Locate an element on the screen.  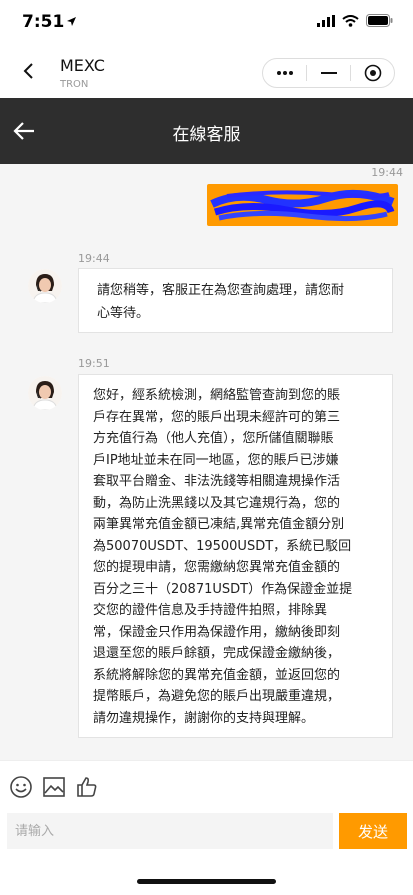
message-line: 方充值行為（他人充值），您所儲值關聯賬 is located at coordinates (213, 438).